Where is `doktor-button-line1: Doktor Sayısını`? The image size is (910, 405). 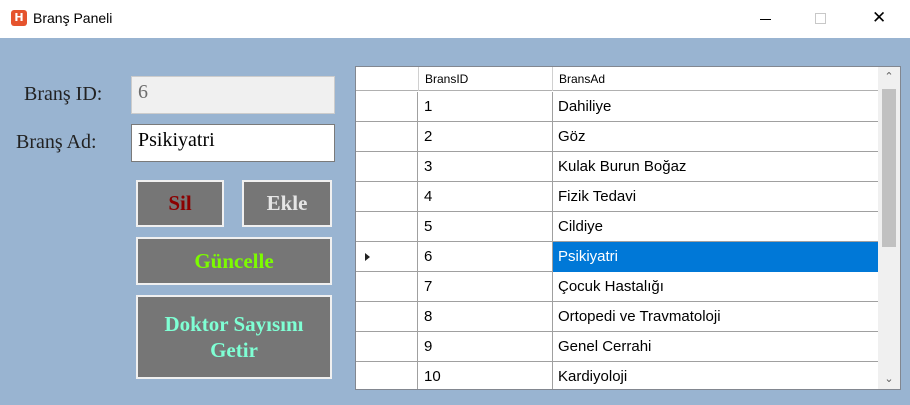
doktor-button-line1: Doktor Sayısını is located at coordinates (234, 323).